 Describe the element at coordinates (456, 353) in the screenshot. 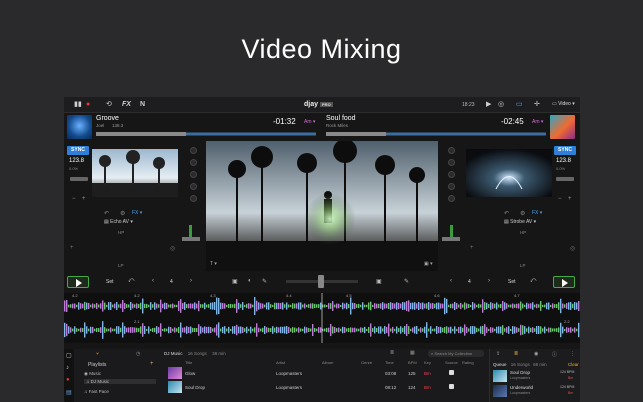

I see `search-input: ⌕ Search My Collection` at that location.